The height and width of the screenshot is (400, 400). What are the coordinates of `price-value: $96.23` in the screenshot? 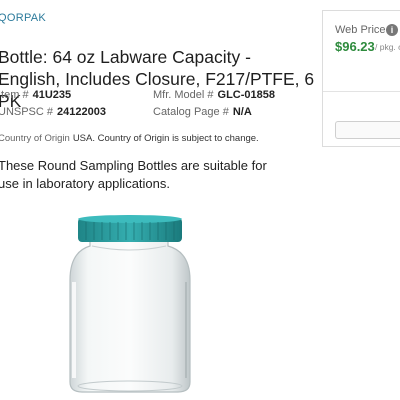 It's located at (355, 46).